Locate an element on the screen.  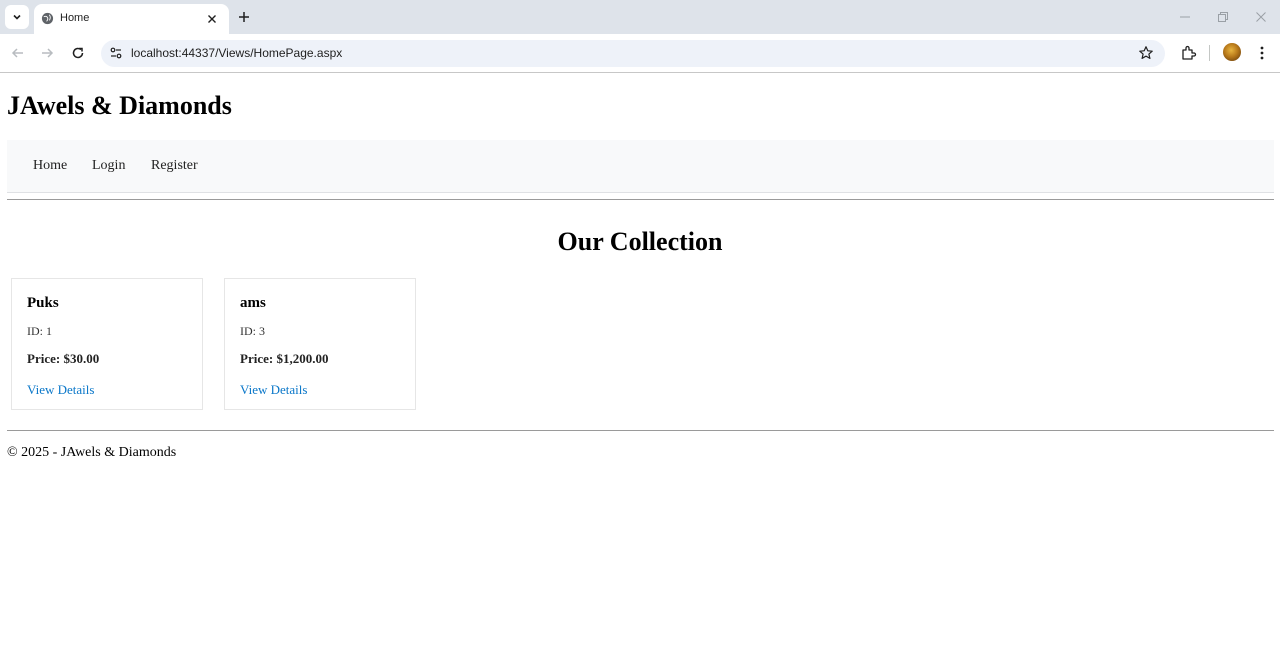
footer-text: © 2025 - JAwels & Diamonds is located at coordinates (92, 452).